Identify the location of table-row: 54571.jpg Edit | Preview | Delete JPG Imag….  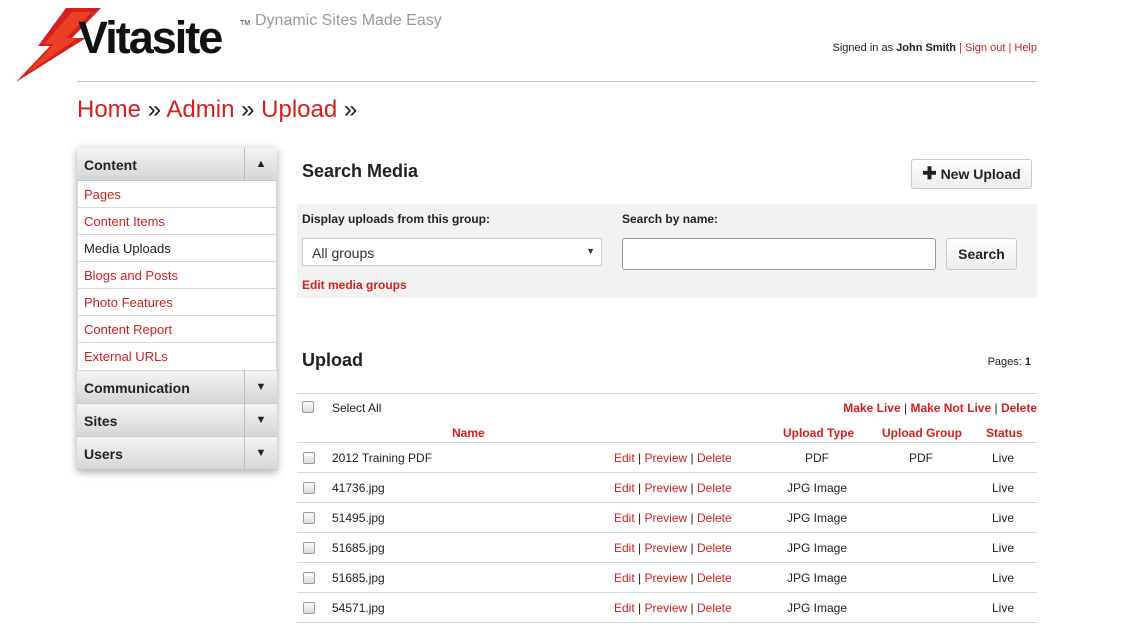
(667, 608).